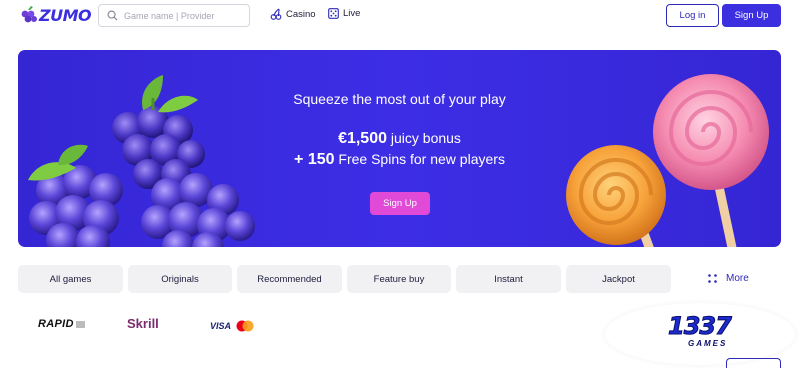 The image size is (800, 368). I want to click on search-box, so click(174, 15).